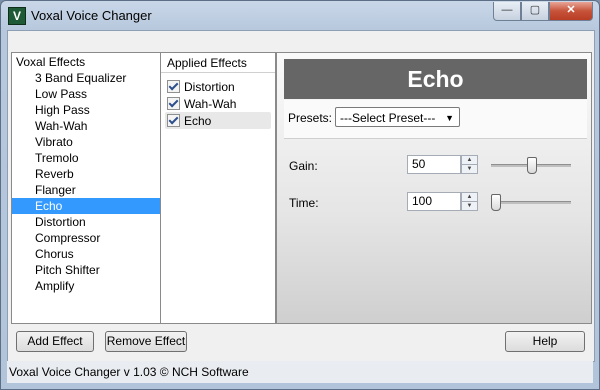  What do you see at coordinates (388, 118) in the screenshot?
I see `presets-selected-value: ---Select Preset---` at bounding box center [388, 118].